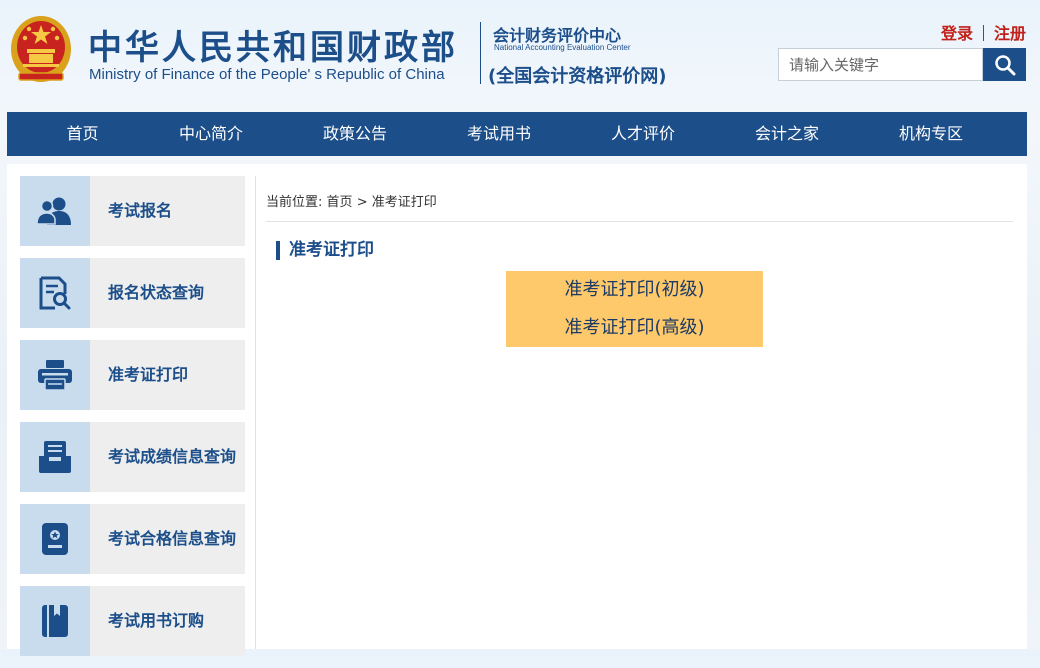 The height and width of the screenshot is (668, 1040). I want to click on print-links-box: 准考证打印(初级) 准考证打印(高级), so click(634, 309).